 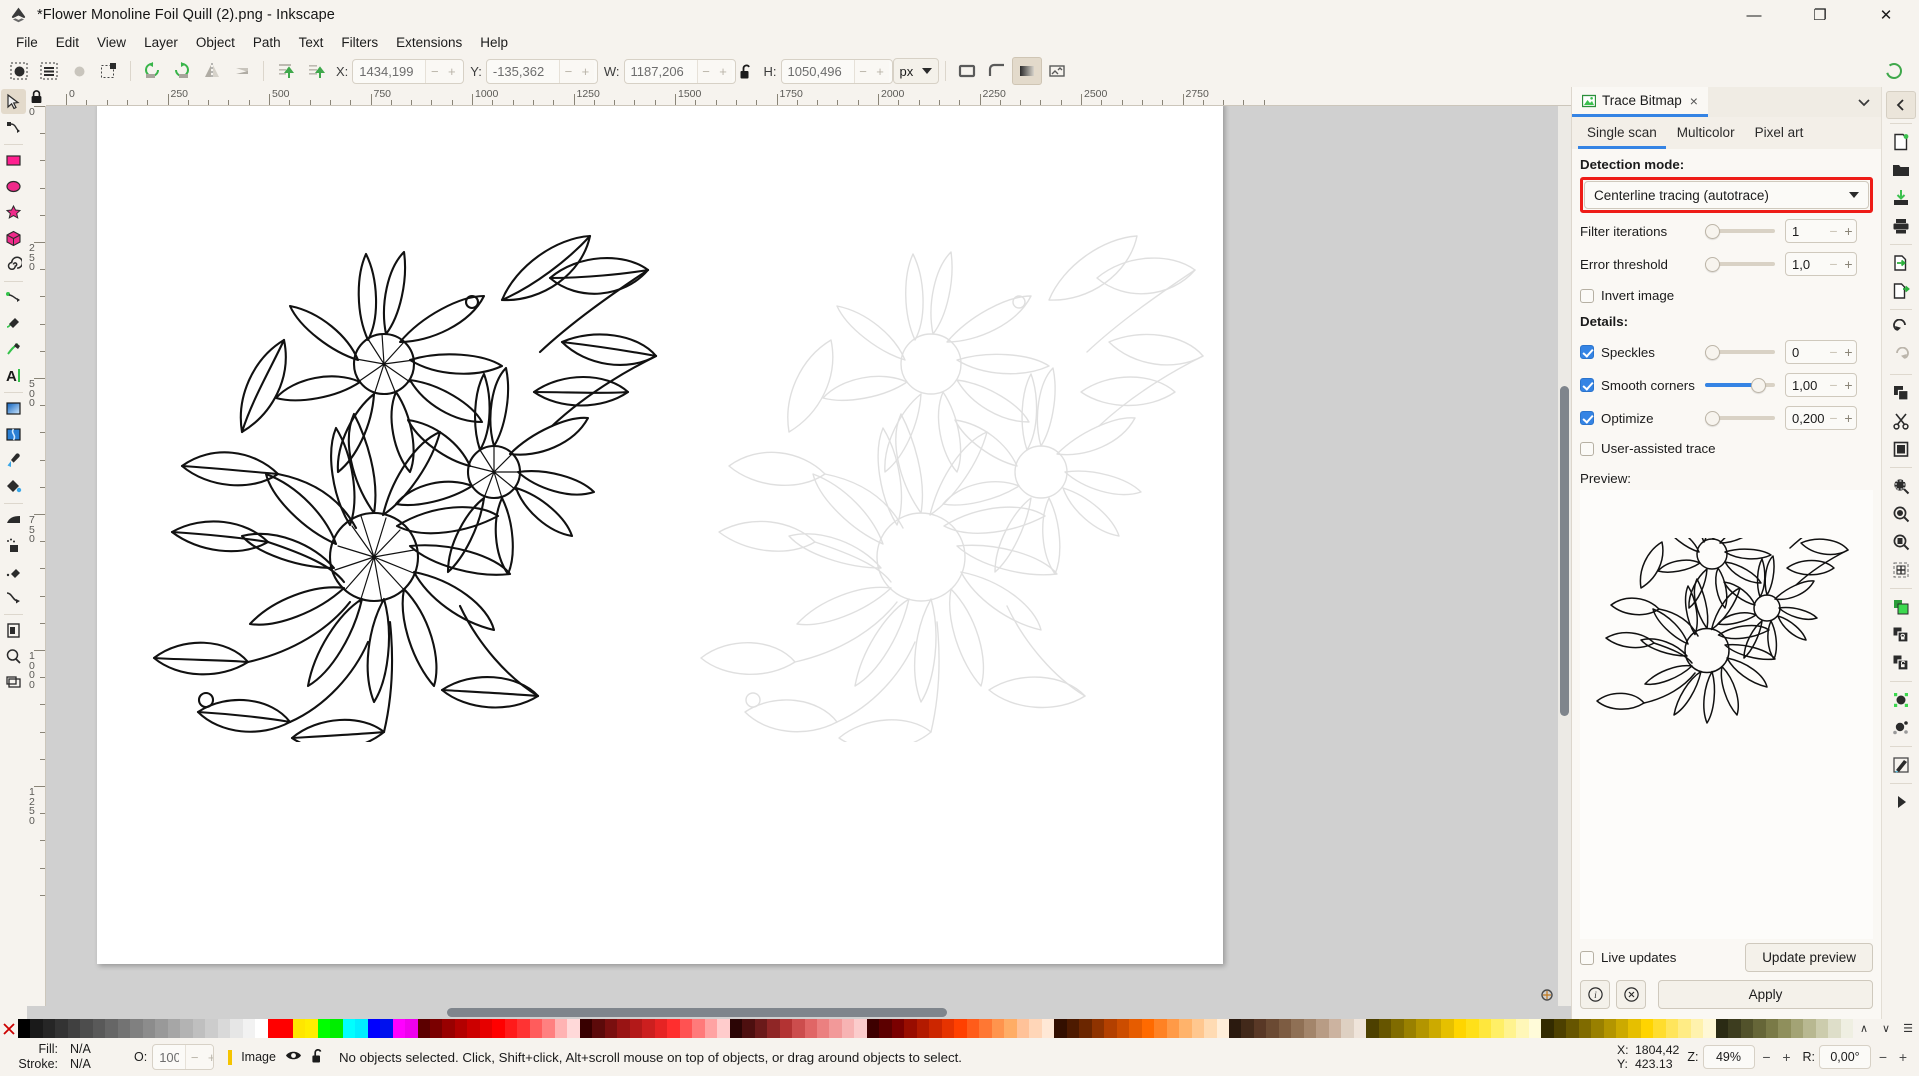 What do you see at coordinates (1547, 995) in the screenshot?
I see `snap-indicator-icon` at bounding box center [1547, 995].